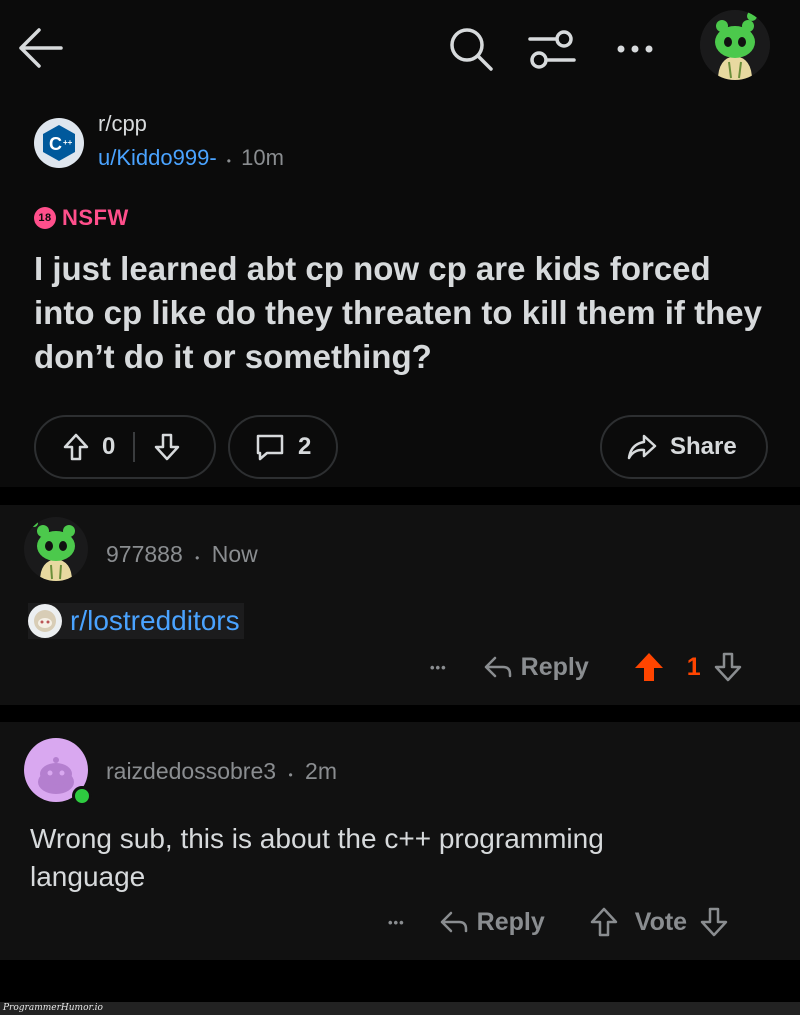 The height and width of the screenshot is (1015, 800). Describe the element at coordinates (703, 446) in the screenshot. I see `share-label: Share` at that location.